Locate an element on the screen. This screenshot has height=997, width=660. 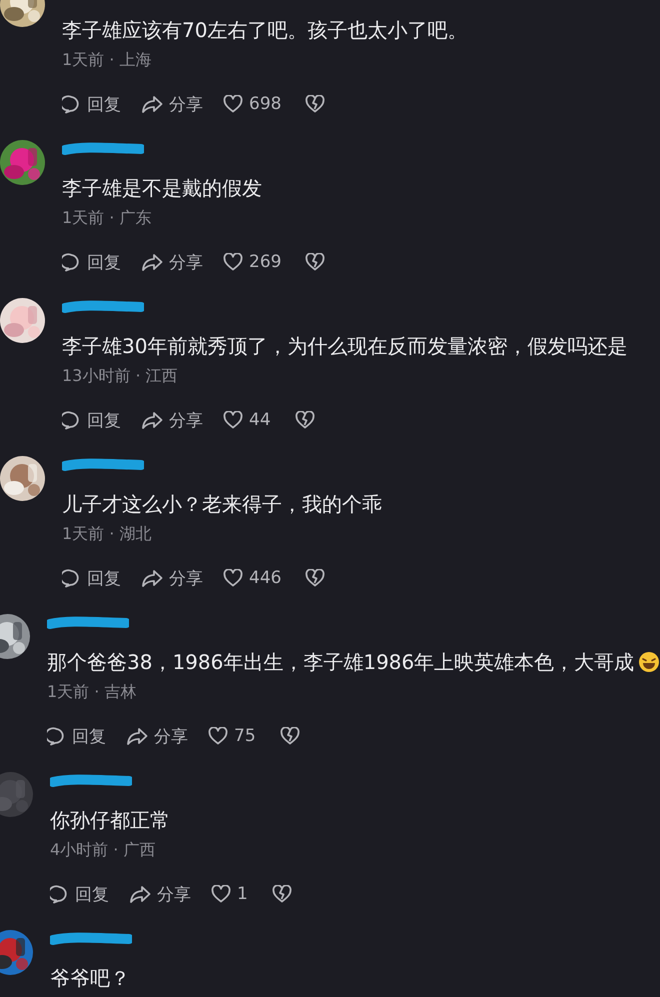
like-button: 1 is located at coordinates (229, 894).